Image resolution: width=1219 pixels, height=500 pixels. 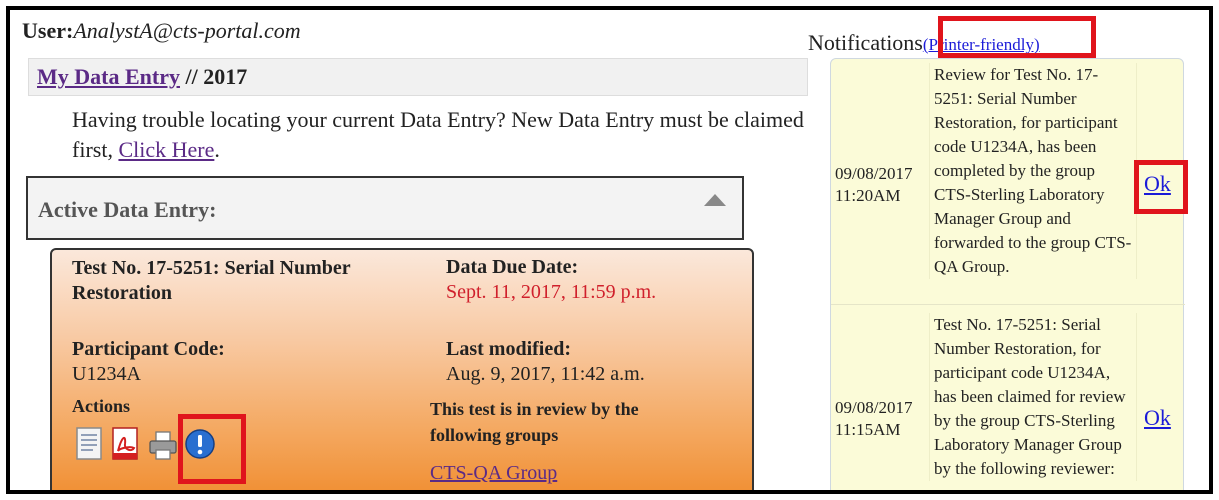 I want to click on my-data-entry-link: My Data Entry, so click(x=108, y=76).